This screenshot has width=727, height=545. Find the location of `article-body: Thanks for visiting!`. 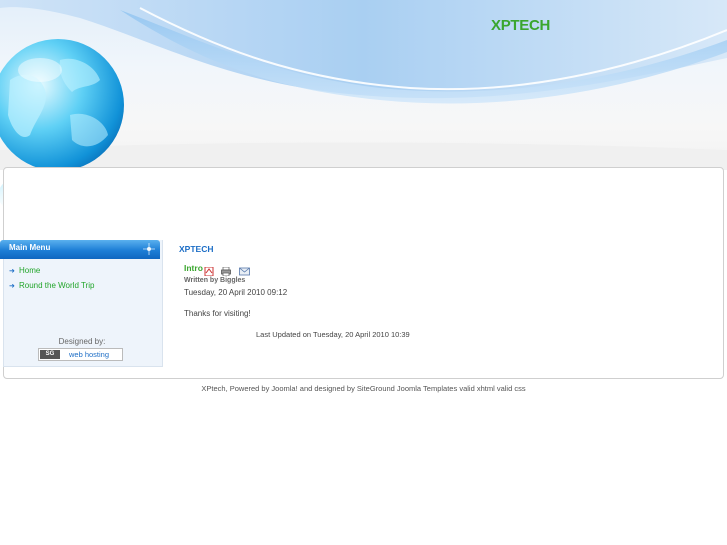

article-body: Thanks for visiting! is located at coordinates (217, 313).